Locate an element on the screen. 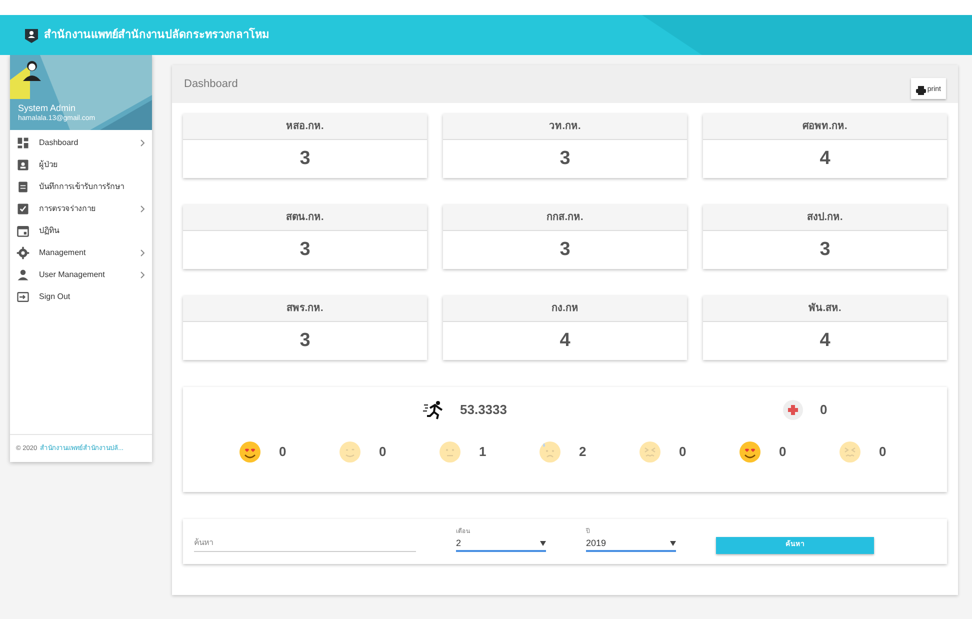 The height and width of the screenshot is (619, 972). medical-cross-icon is located at coordinates (793, 410).